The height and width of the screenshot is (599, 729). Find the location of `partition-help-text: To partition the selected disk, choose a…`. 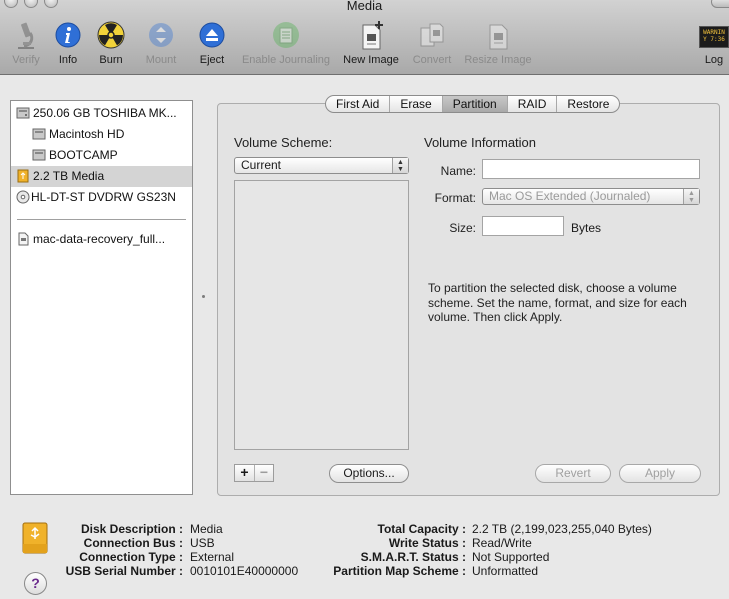

partition-help-text: To partition the selected disk, choose a… is located at coordinates (557, 302).